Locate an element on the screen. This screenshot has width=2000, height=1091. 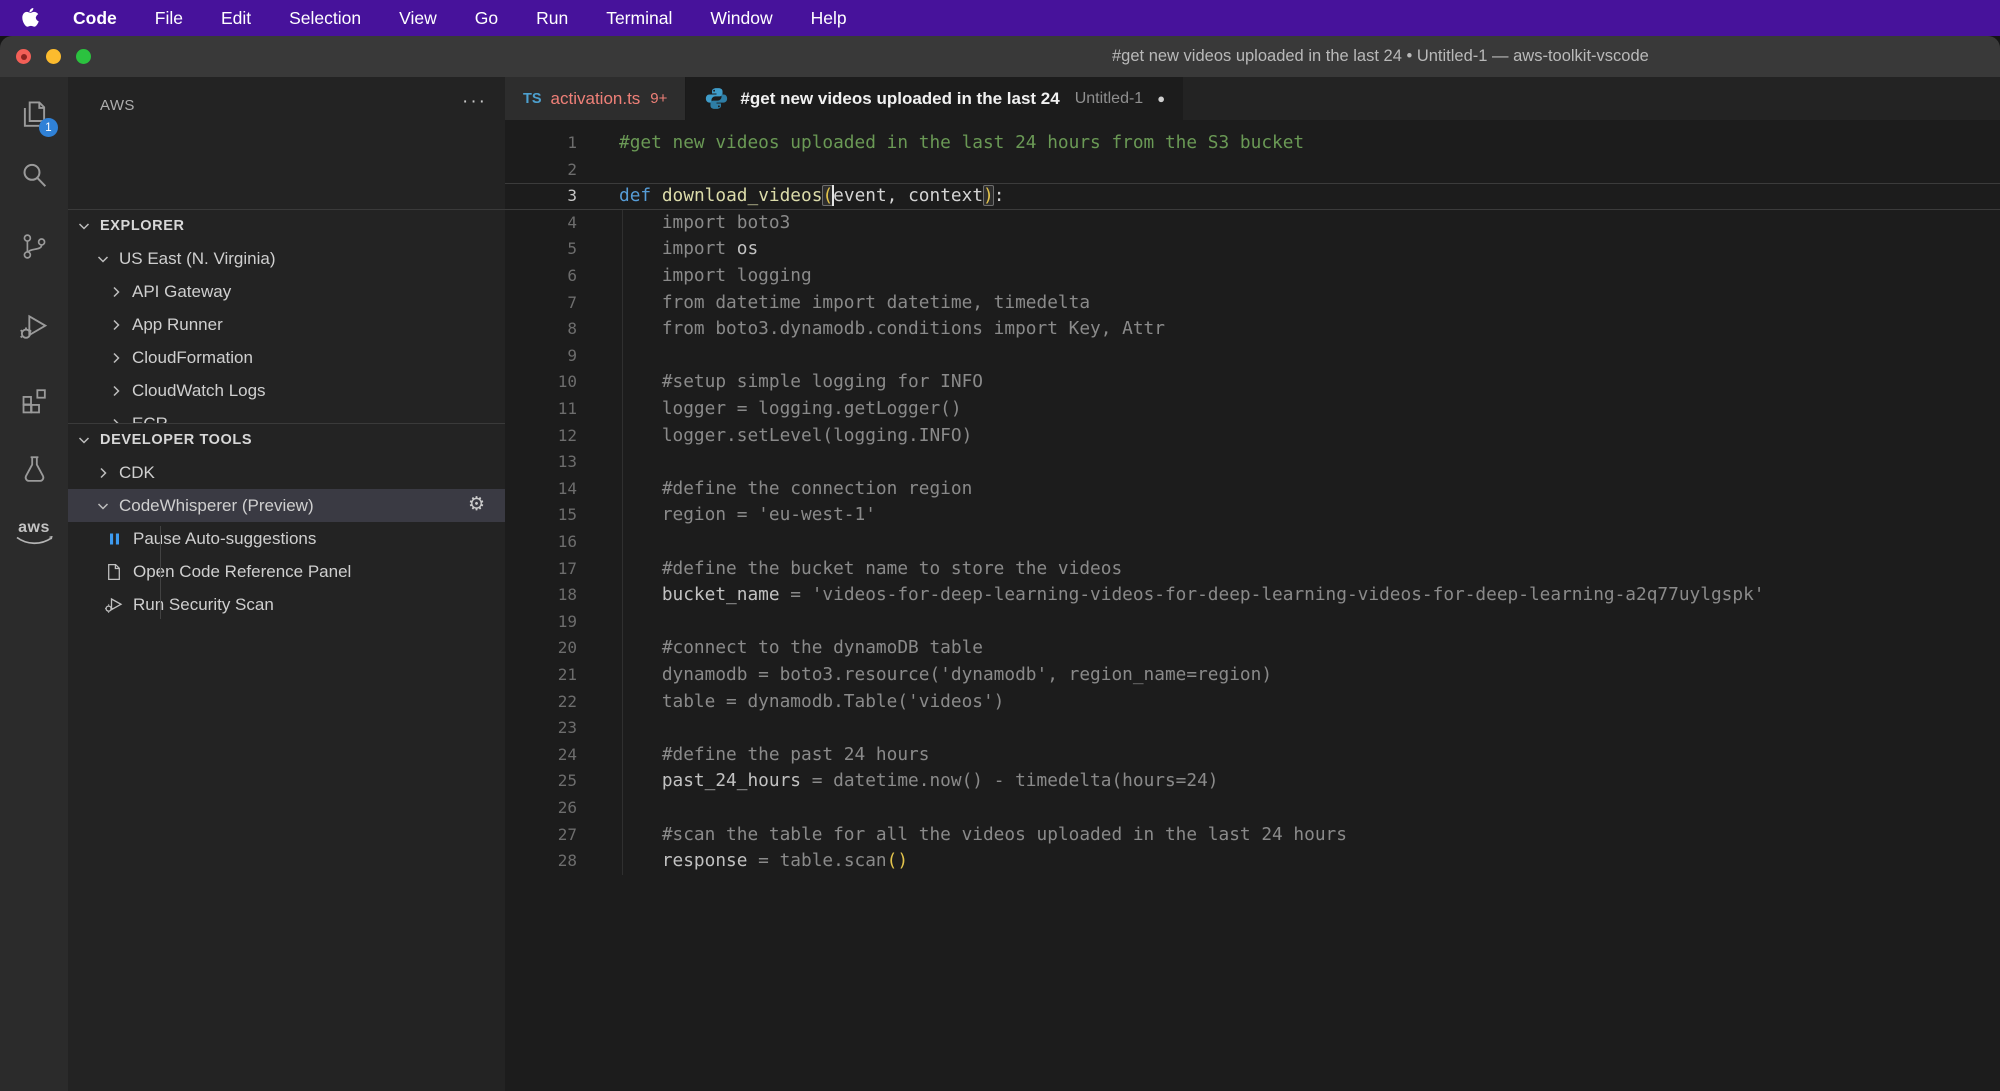
code-line-12: 12 logger.setLevel(logging.INFO) is located at coordinates (1252, 436).